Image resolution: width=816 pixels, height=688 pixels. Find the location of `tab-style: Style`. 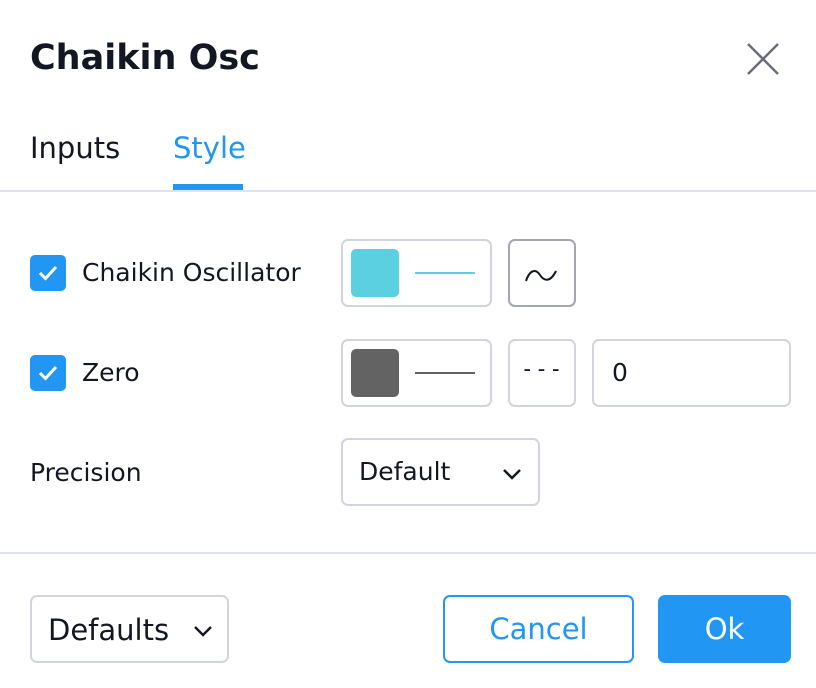

tab-style: Style is located at coordinates (209, 148).